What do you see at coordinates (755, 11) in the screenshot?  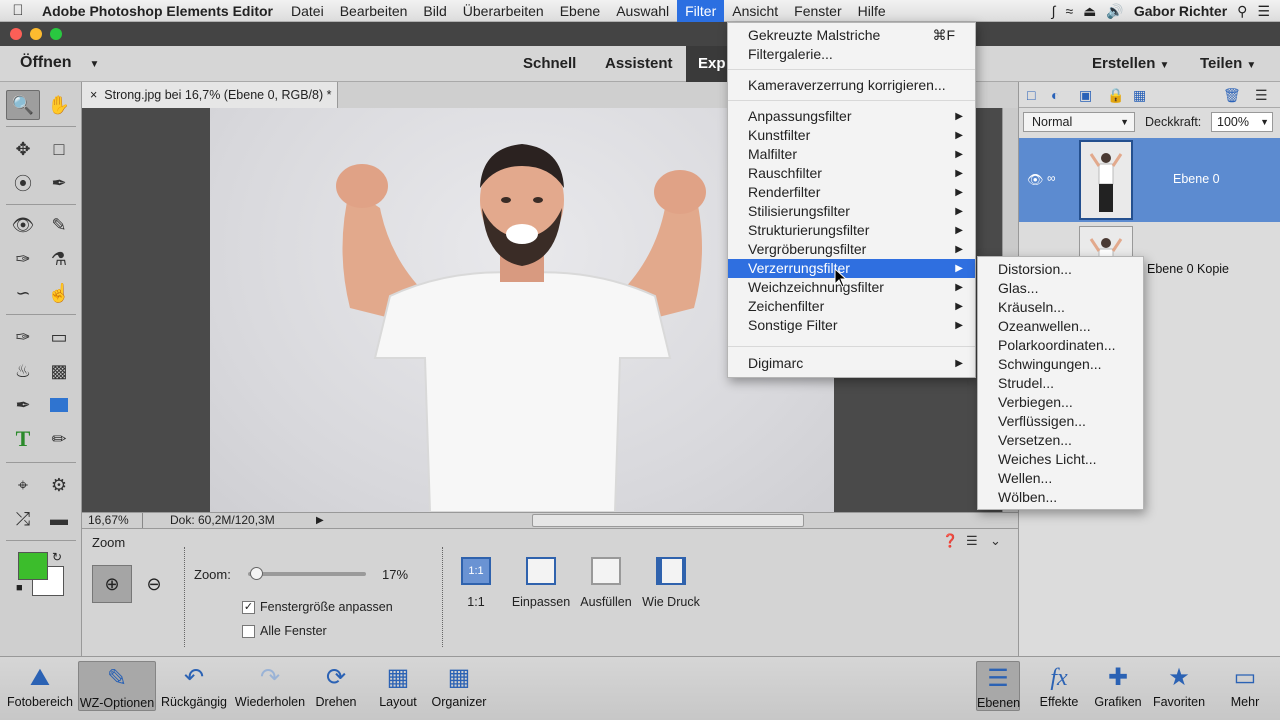 I see `menu-ansicht: Ansicht` at bounding box center [755, 11].